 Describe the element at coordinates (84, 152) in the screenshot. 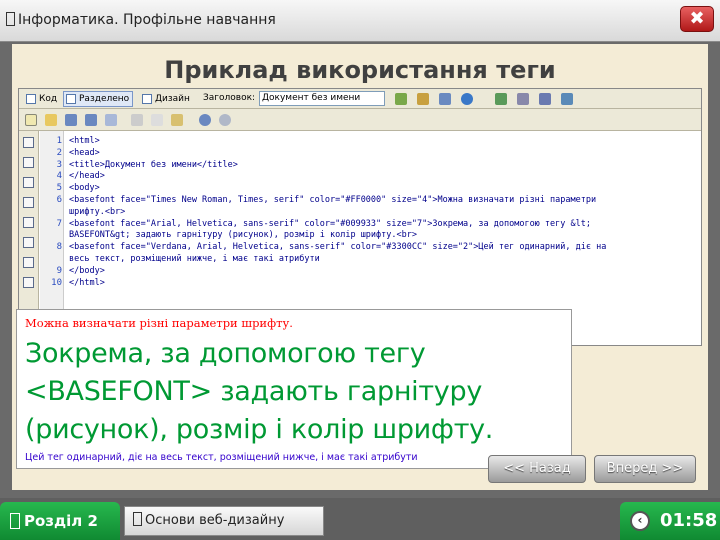

I see `code-line: <head>` at that location.